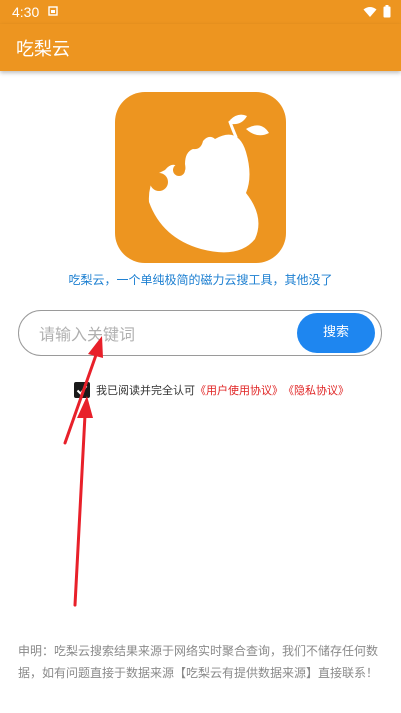 This screenshot has width=401, height=713. Describe the element at coordinates (387, 11) in the screenshot. I see `battery-icon` at that location.